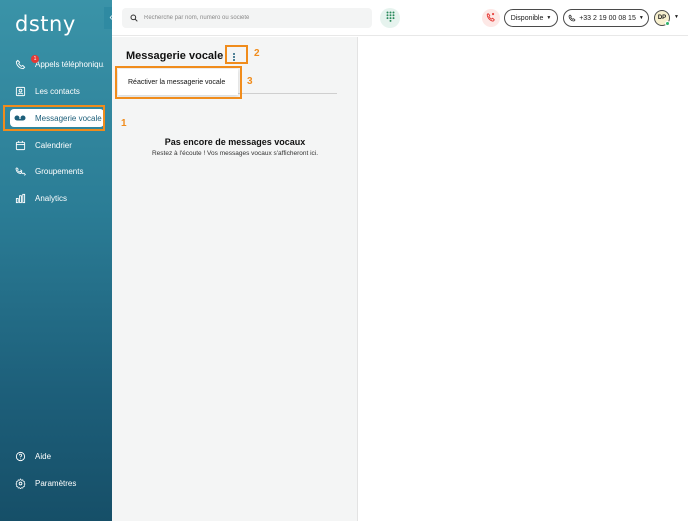 This screenshot has height=521, width=688. Describe the element at coordinates (667, 23) in the screenshot. I see `presence-indicator` at that location.